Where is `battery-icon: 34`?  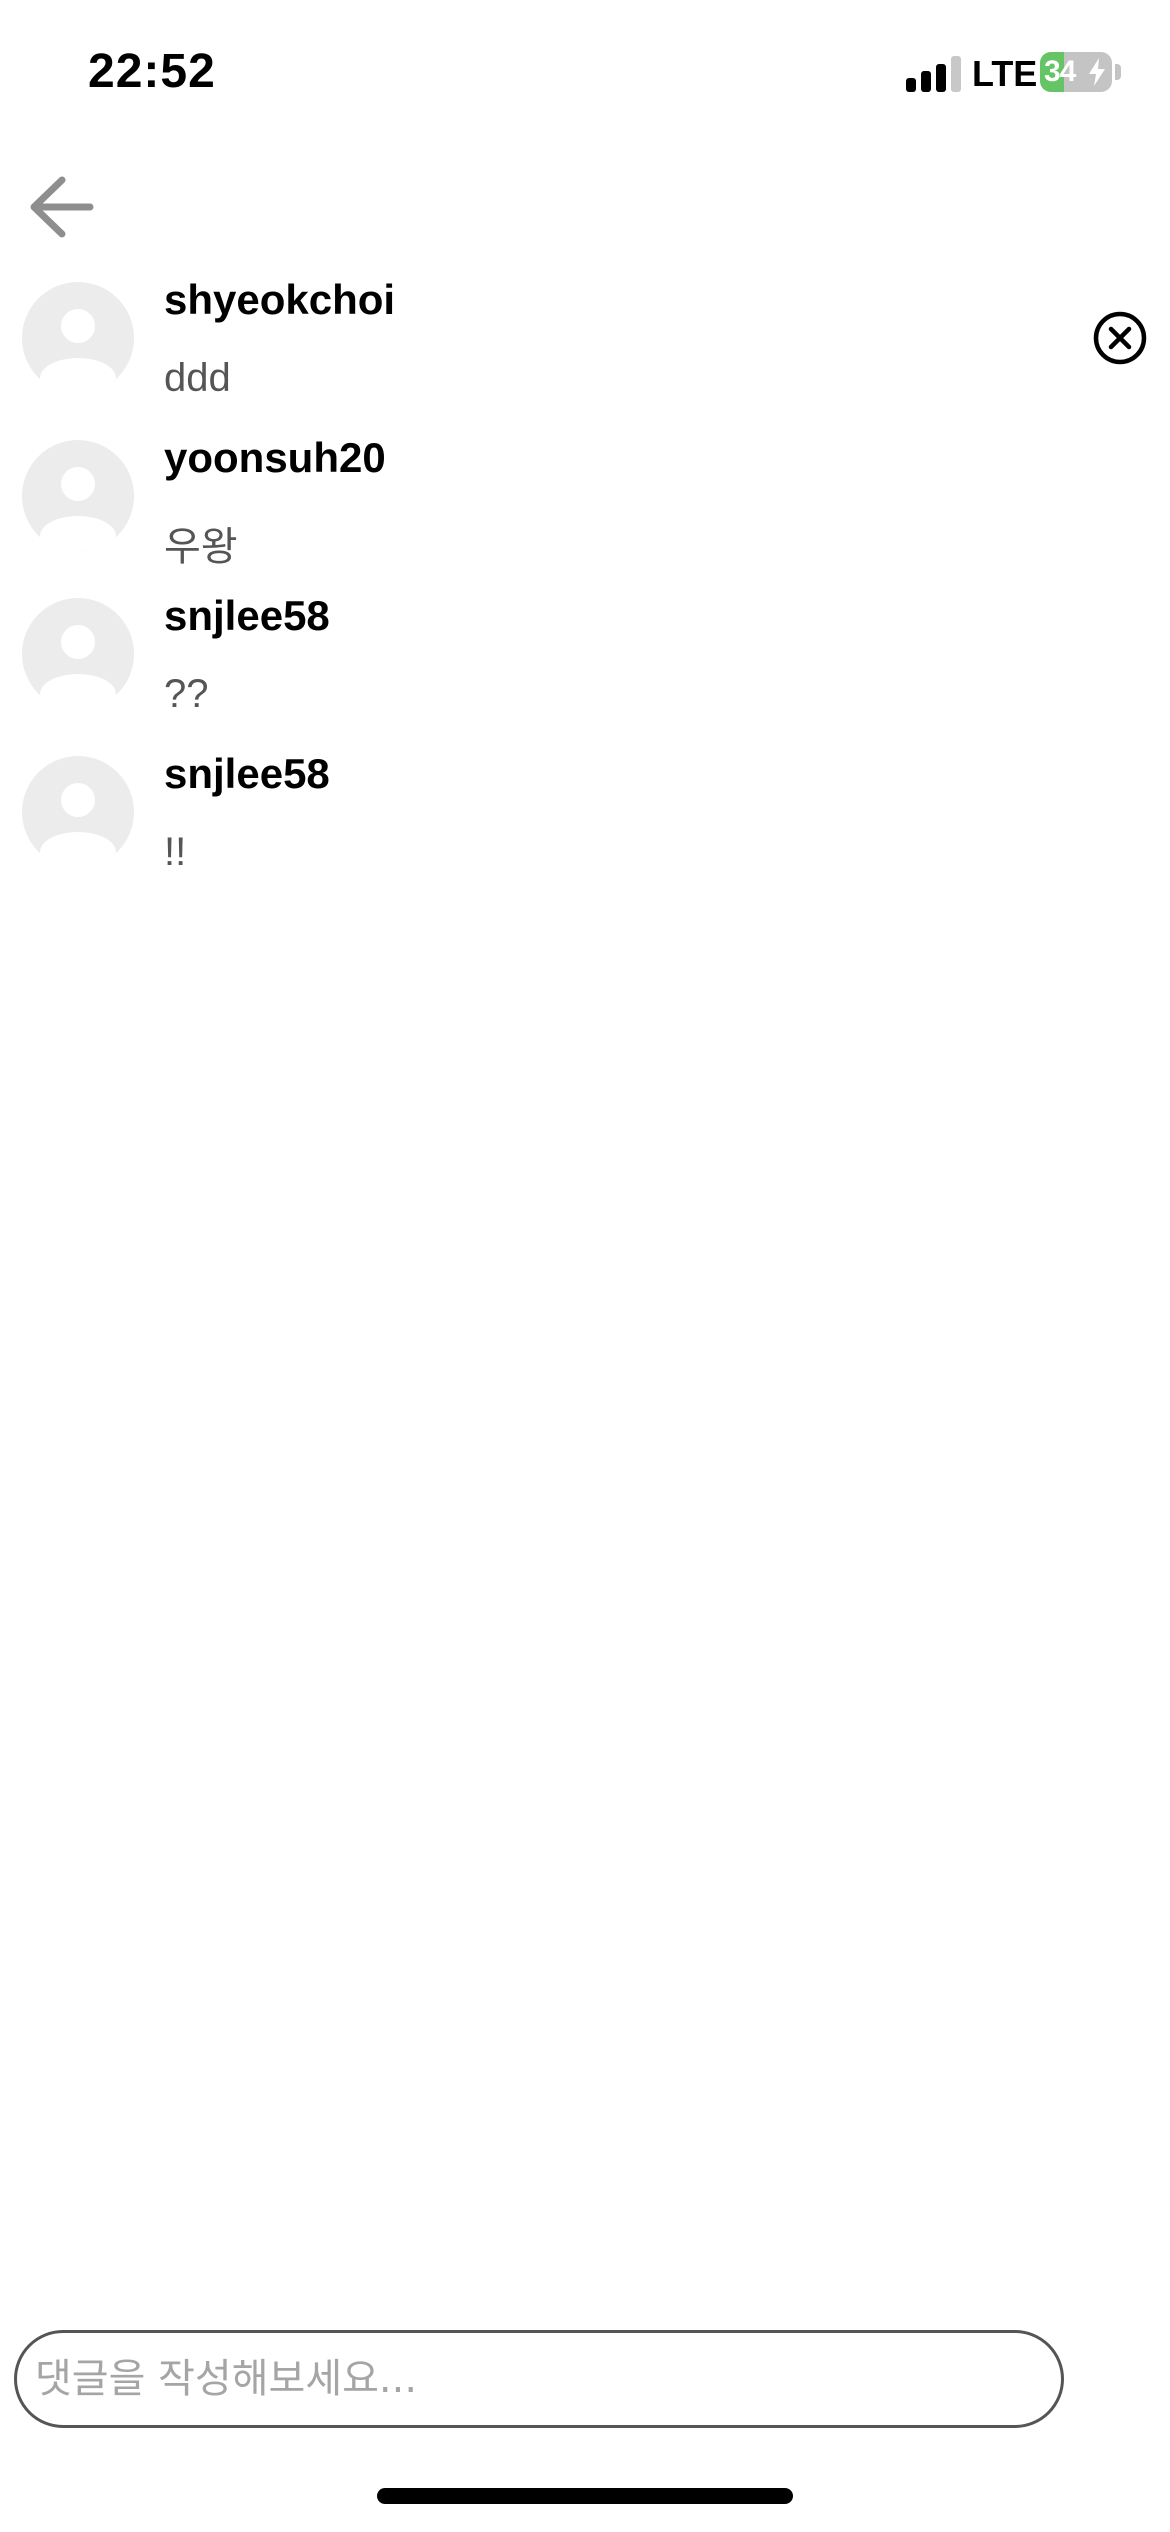
battery-icon: 34 is located at coordinates (1076, 72).